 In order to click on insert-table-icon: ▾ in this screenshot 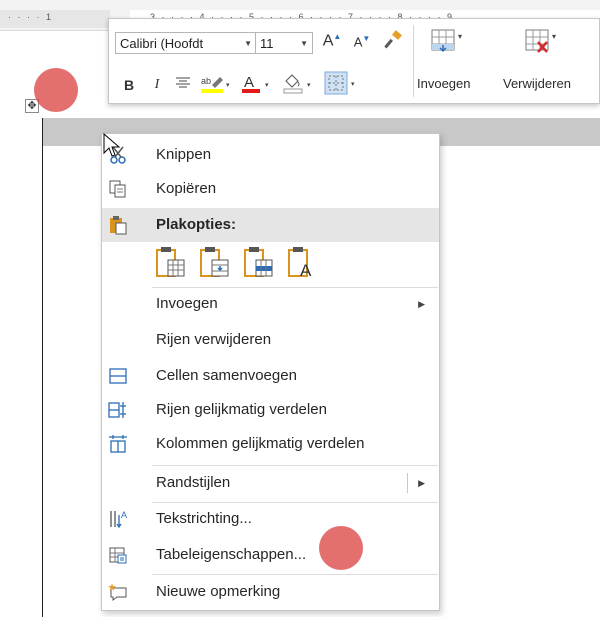, I will do `click(446, 41)`.